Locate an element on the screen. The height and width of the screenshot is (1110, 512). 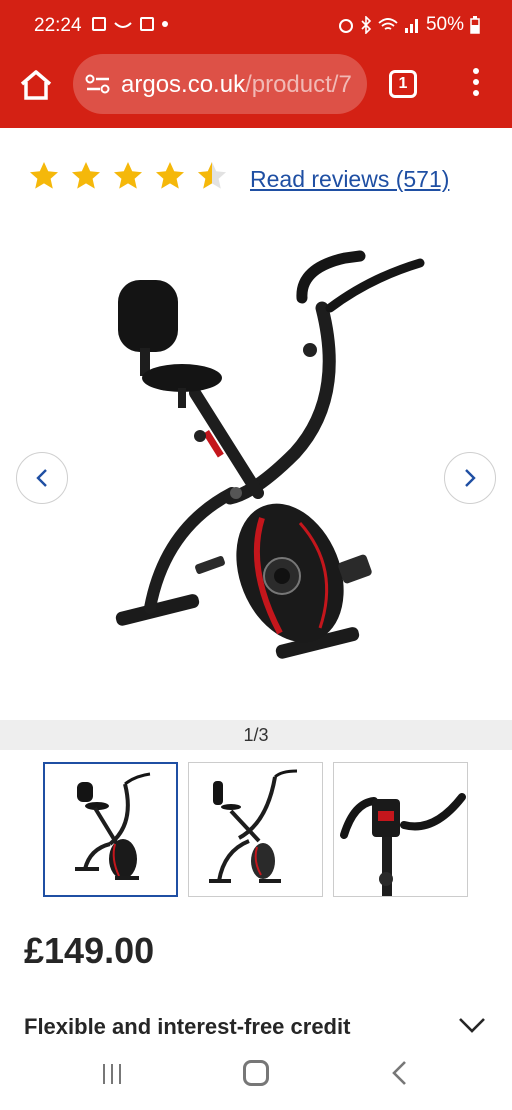
star-rating is located at coordinates (128, 176).